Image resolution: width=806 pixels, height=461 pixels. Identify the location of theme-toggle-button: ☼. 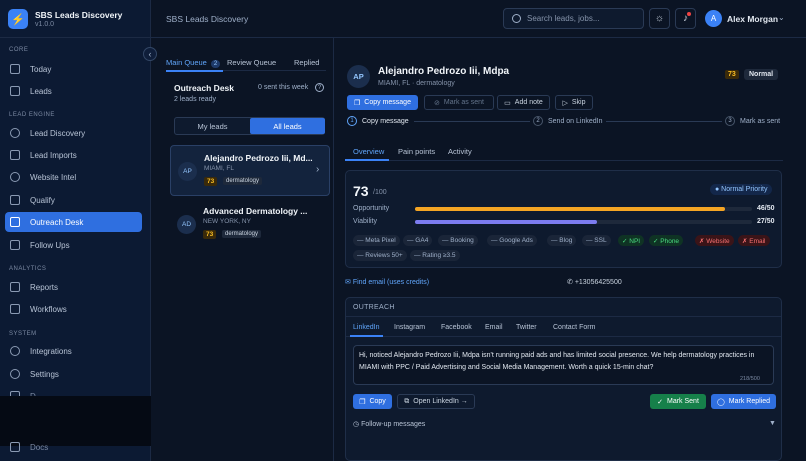
(659, 18).